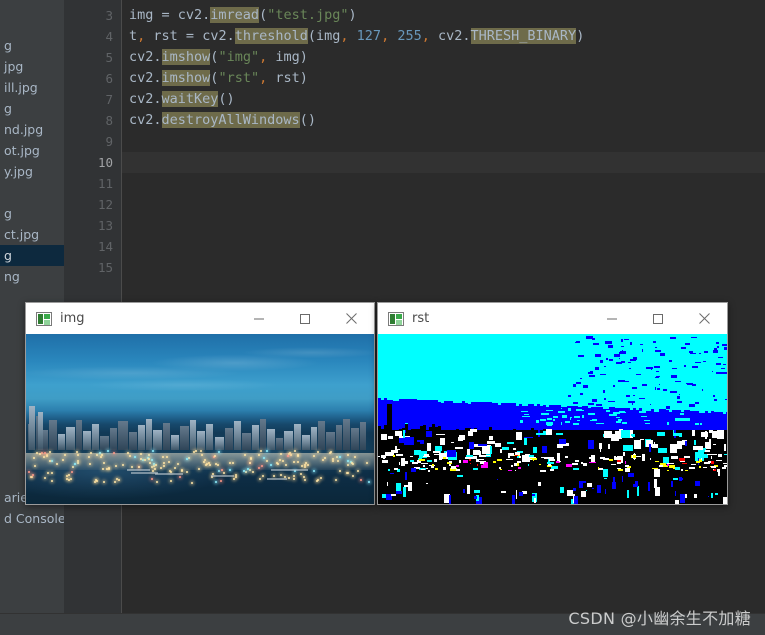 The width and height of the screenshot is (765, 635). What do you see at coordinates (109, 78) in the screenshot?
I see `line-number: 6` at bounding box center [109, 78].